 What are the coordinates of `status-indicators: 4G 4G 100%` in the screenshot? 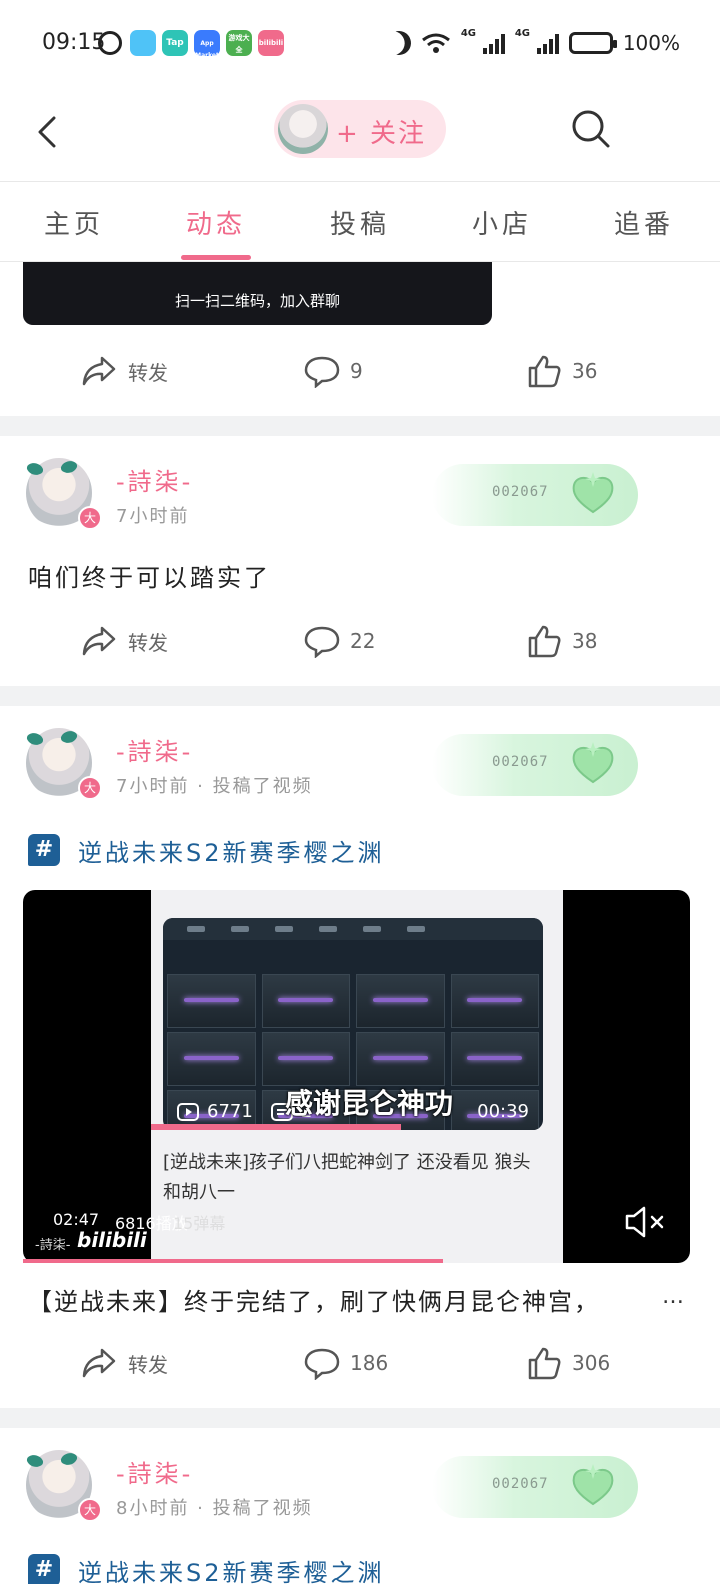 It's located at (533, 43).